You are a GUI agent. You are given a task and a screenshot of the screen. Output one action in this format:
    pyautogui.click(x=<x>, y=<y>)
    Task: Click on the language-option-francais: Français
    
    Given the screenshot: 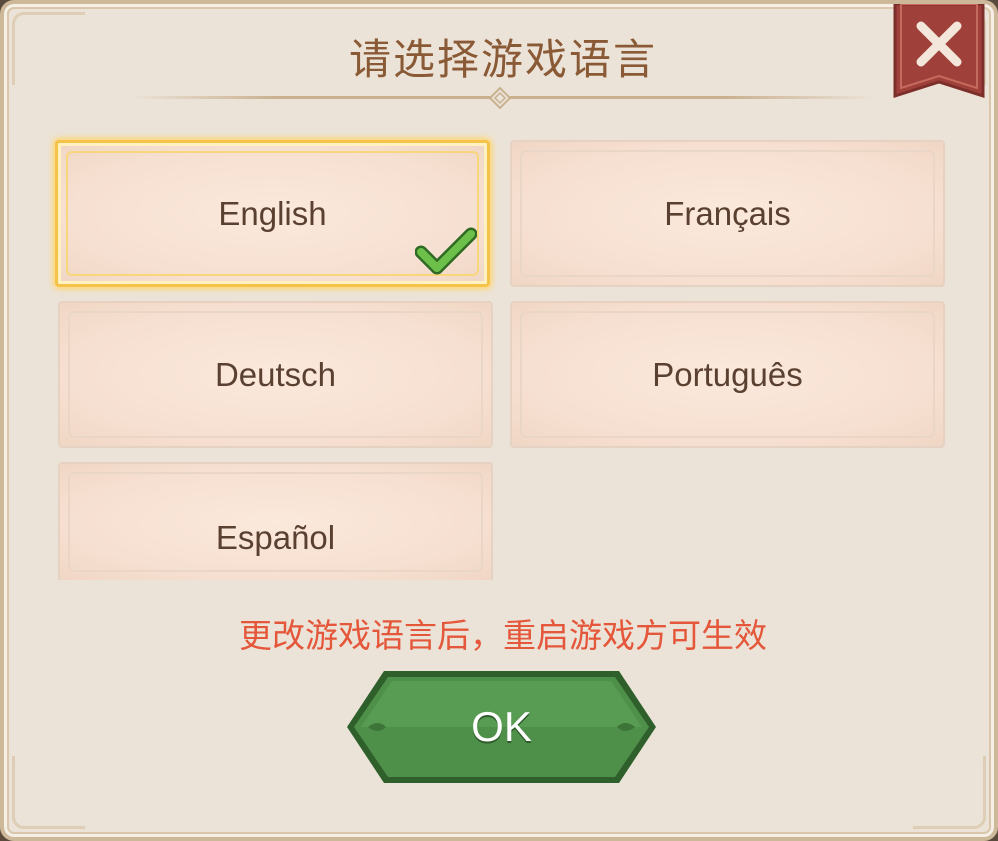 What is the action you would take?
    pyautogui.click(x=727, y=213)
    